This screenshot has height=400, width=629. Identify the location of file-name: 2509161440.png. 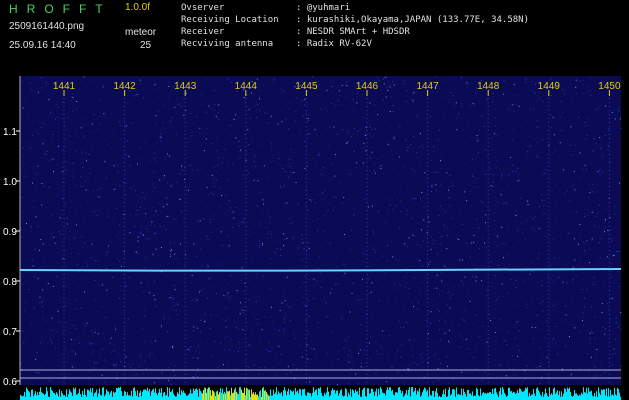
(47, 26).